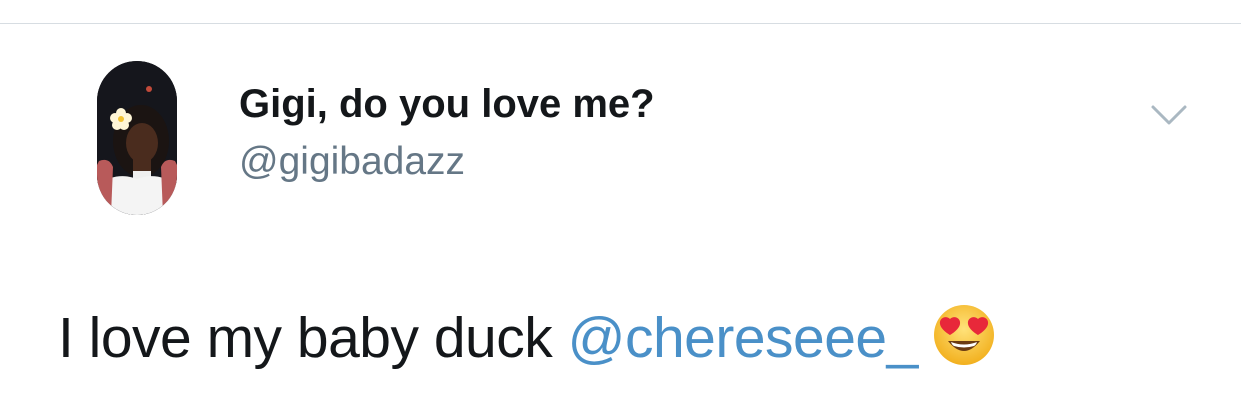  I want to click on author-handle: @gigibadazz, so click(352, 162).